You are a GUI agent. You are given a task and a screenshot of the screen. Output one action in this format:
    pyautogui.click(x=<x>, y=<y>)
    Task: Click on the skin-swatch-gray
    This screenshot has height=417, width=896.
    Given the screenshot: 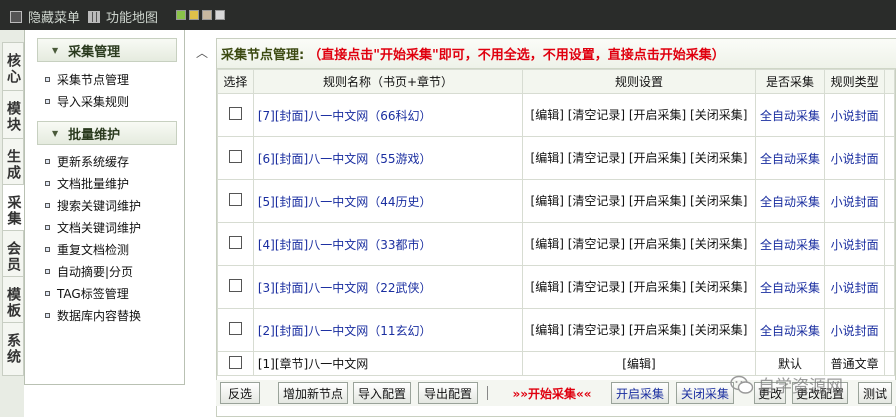 What is the action you would take?
    pyautogui.click(x=220, y=15)
    